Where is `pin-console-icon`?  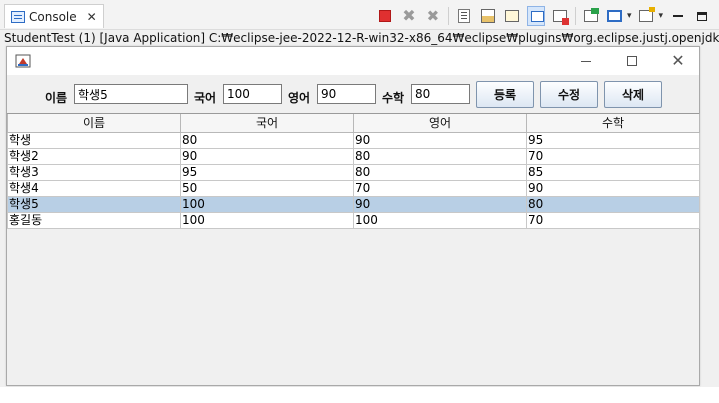 pin-console-icon is located at coordinates (590, 16).